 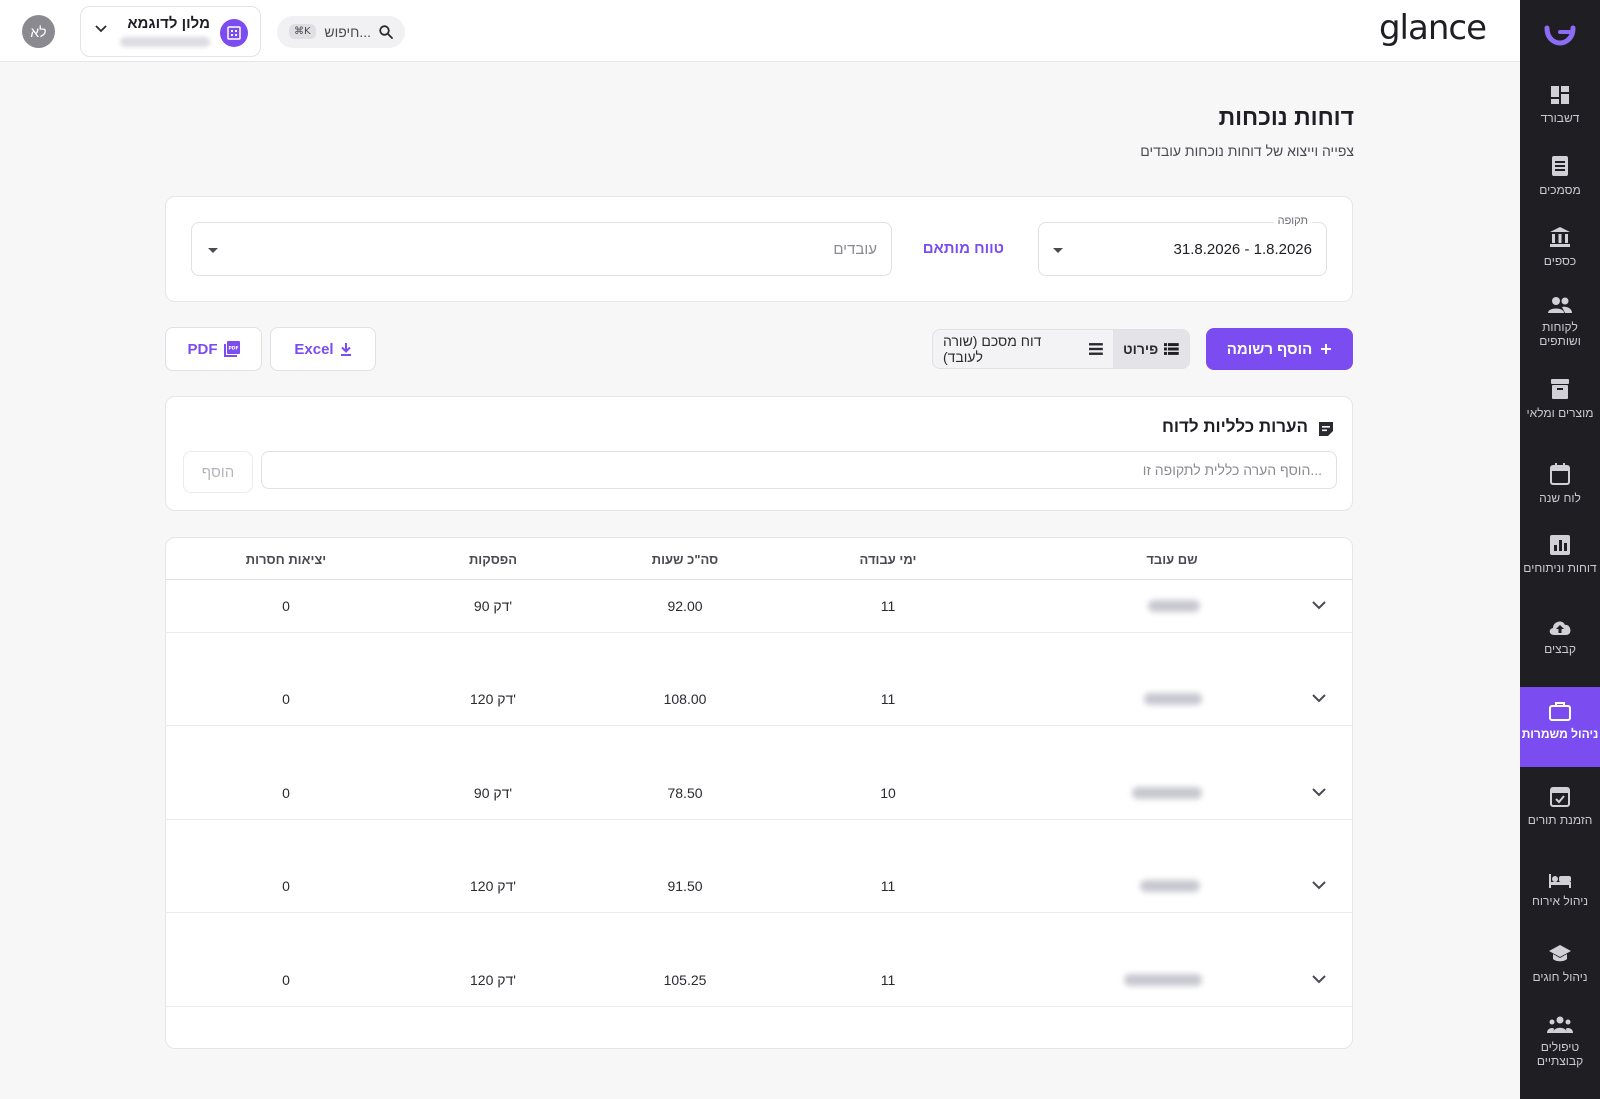 I want to click on calendar-icon, so click(x=1560, y=474).